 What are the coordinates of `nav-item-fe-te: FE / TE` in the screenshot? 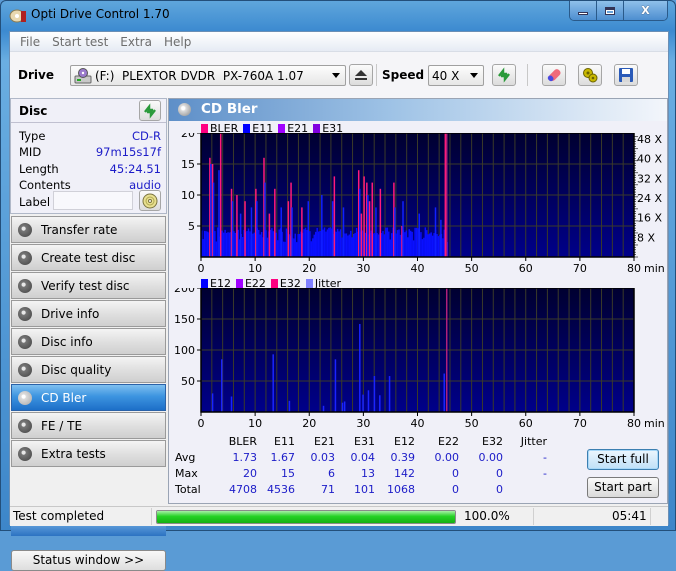 It's located at (88, 425).